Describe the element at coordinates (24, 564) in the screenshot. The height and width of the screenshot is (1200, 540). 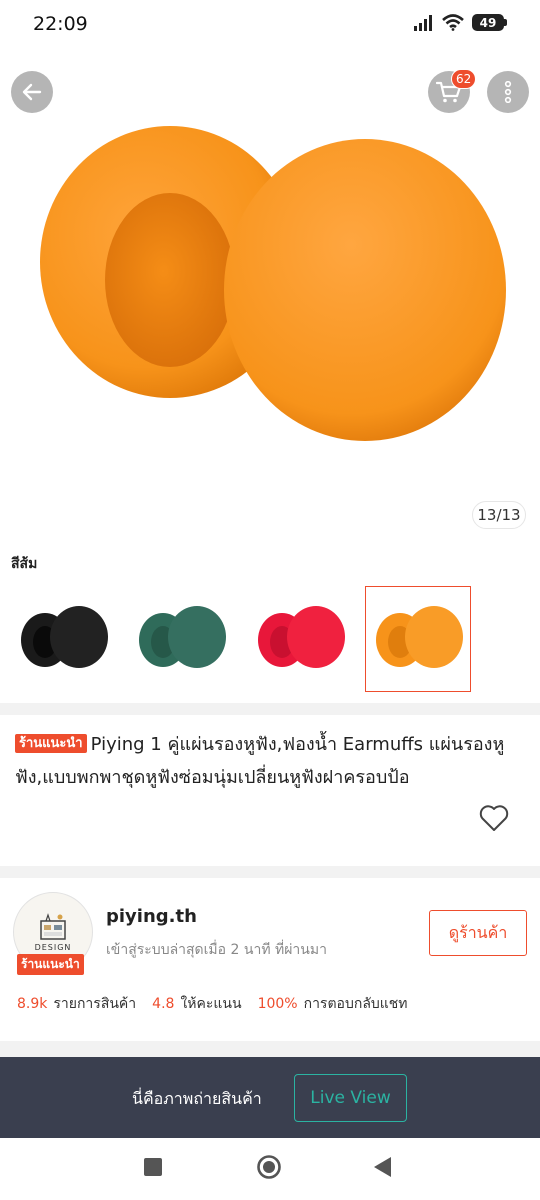
I see `variant-label: สีส้ม` at that location.